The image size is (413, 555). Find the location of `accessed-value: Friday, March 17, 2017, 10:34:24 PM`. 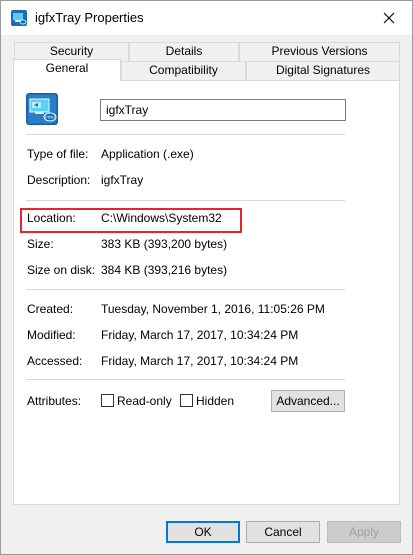

accessed-value: Friday, March 17, 2017, 10:34:24 PM is located at coordinates (200, 361).